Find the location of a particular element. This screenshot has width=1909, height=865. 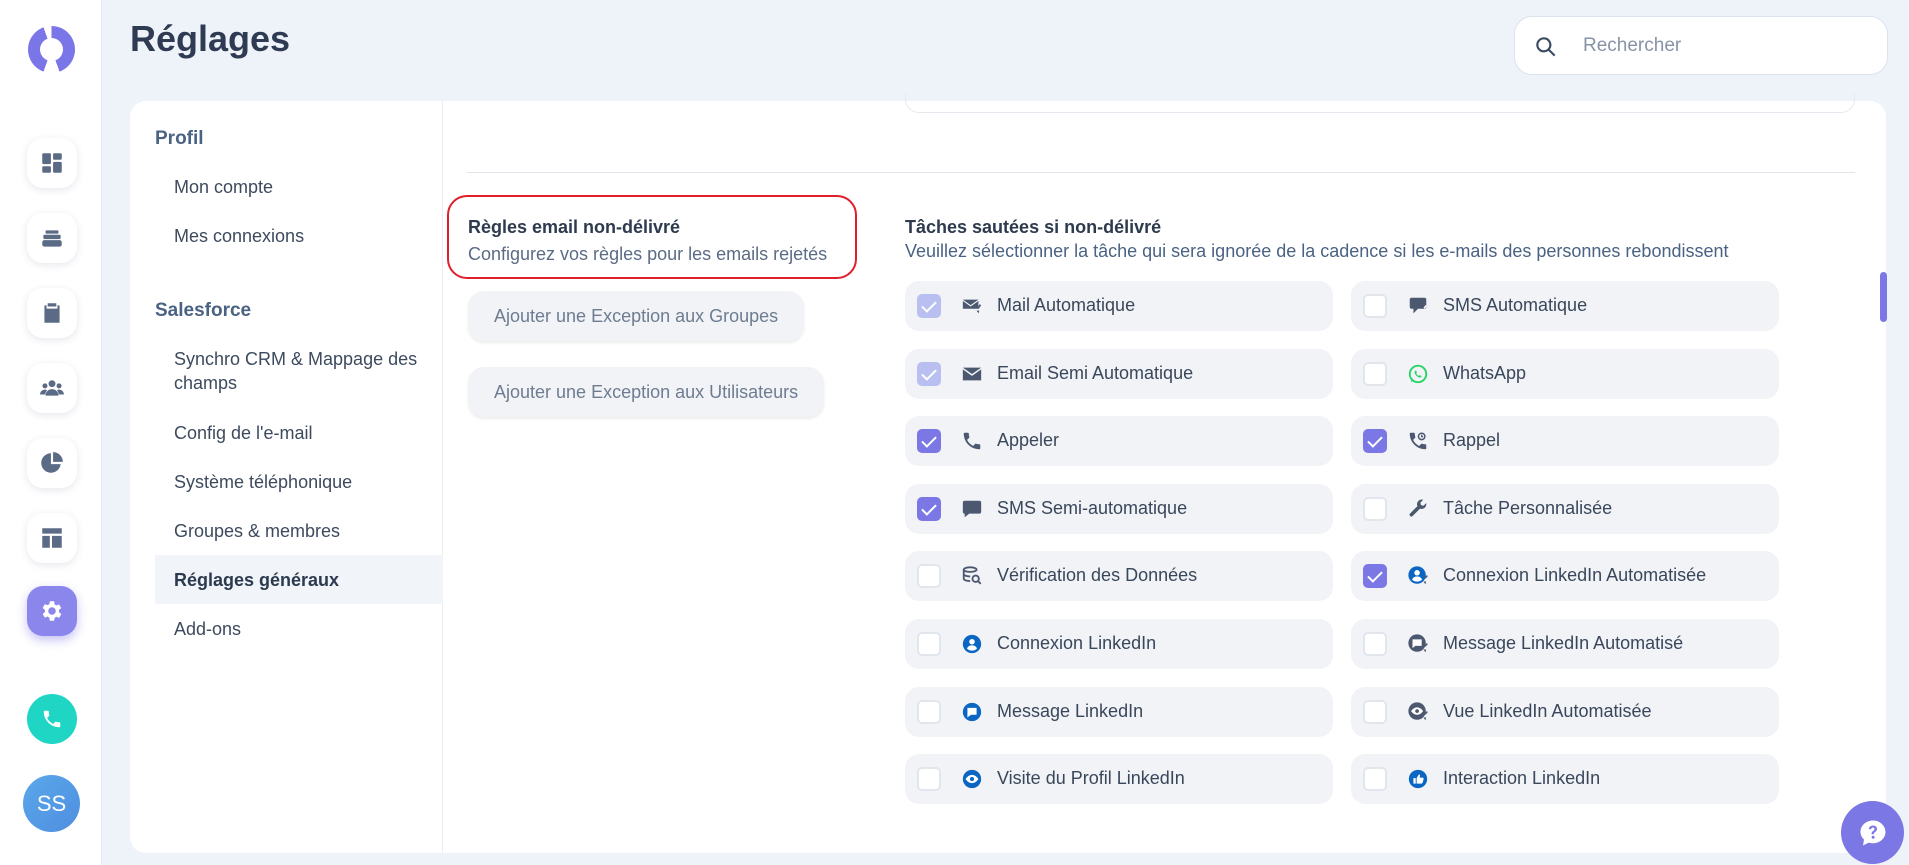

task-option: SMS Automatique is located at coordinates (1565, 306).